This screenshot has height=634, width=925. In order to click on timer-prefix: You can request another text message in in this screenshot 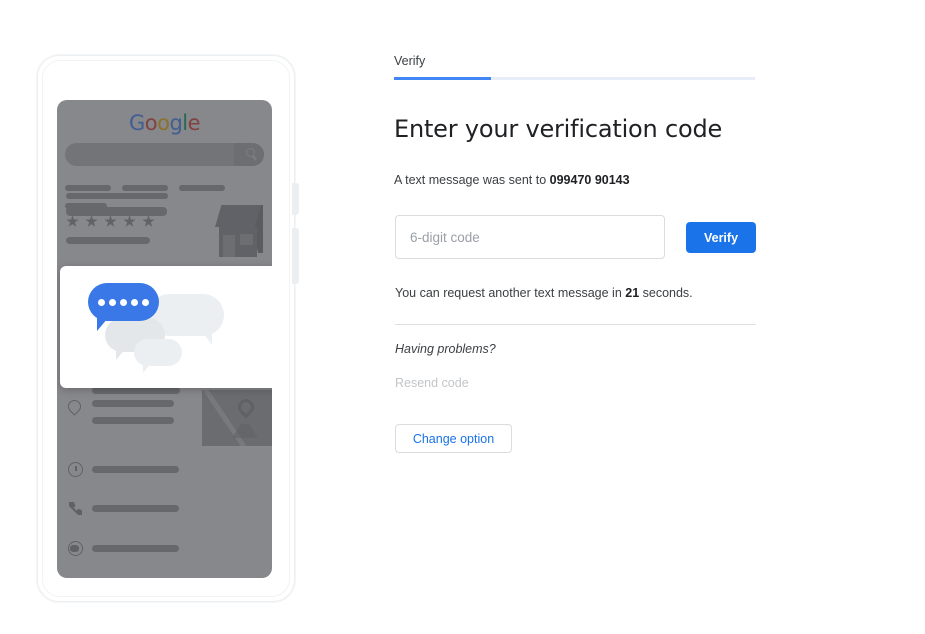, I will do `click(510, 293)`.